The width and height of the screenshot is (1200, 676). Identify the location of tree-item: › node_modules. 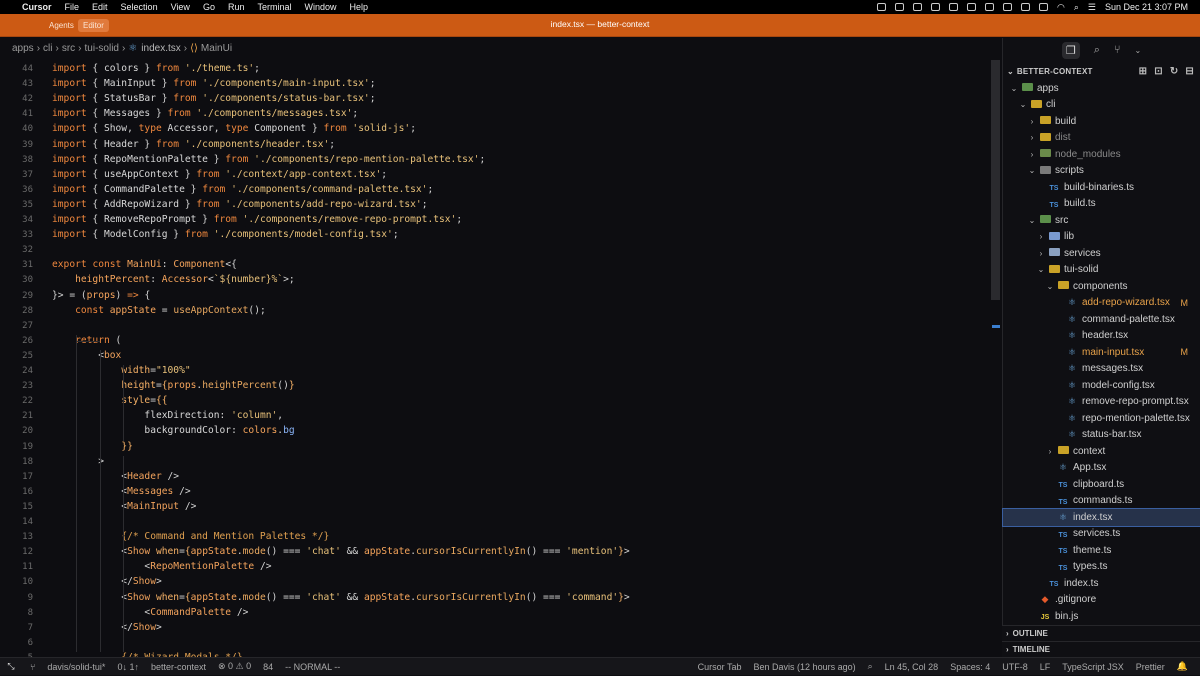
(1101, 154).